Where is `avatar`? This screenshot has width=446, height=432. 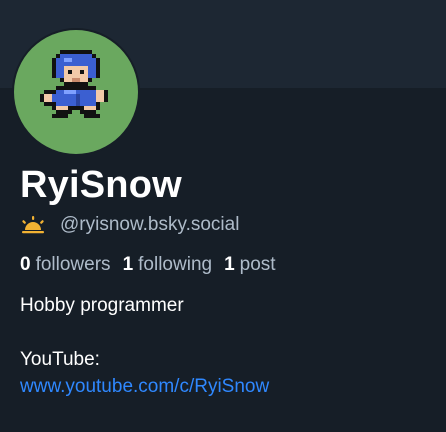 avatar is located at coordinates (76, 92).